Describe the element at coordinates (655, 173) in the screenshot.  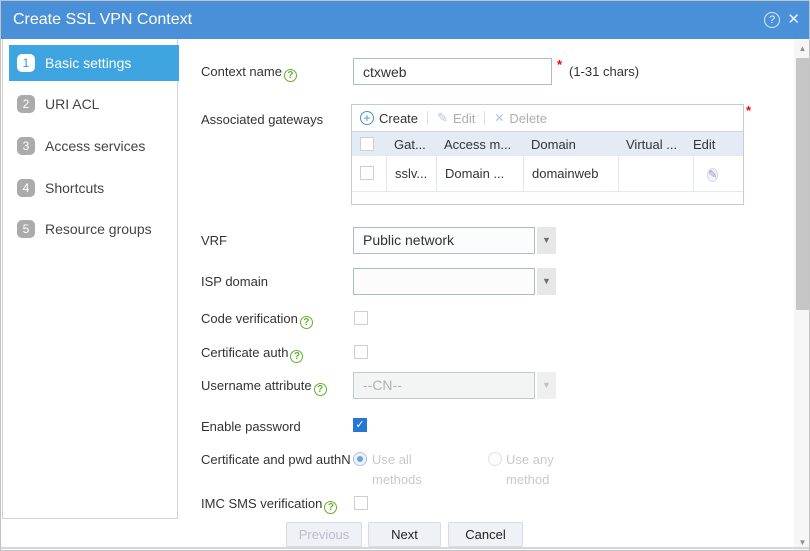
I see `cell-virtual-host` at that location.